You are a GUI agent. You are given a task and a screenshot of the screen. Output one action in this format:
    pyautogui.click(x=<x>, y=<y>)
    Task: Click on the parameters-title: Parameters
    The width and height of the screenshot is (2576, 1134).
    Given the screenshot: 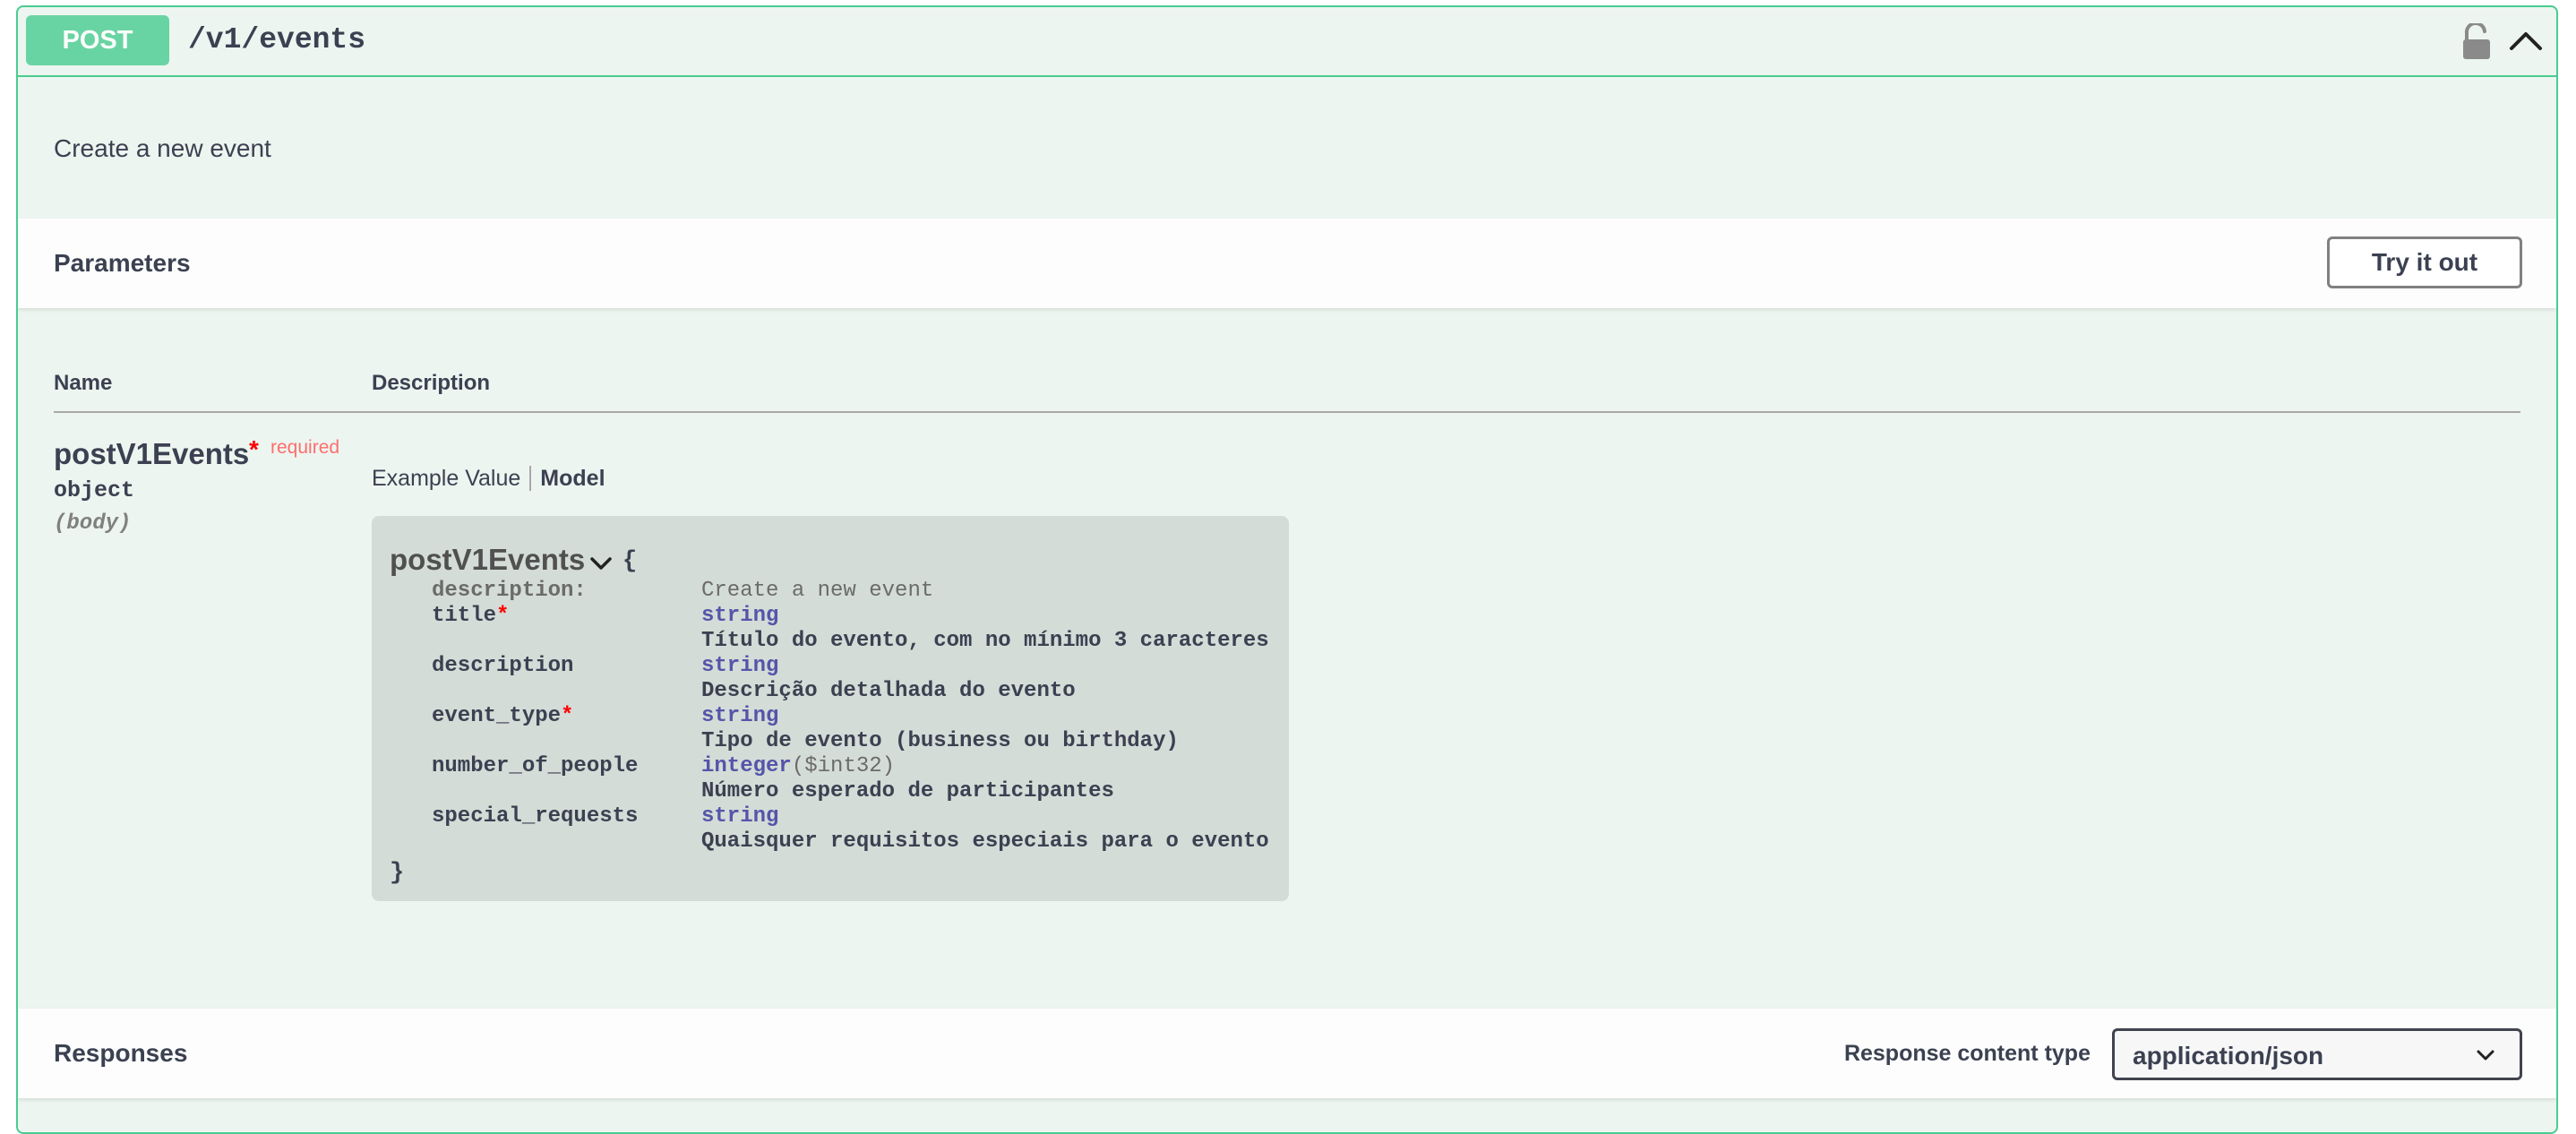 What is the action you would take?
    pyautogui.click(x=122, y=263)
    